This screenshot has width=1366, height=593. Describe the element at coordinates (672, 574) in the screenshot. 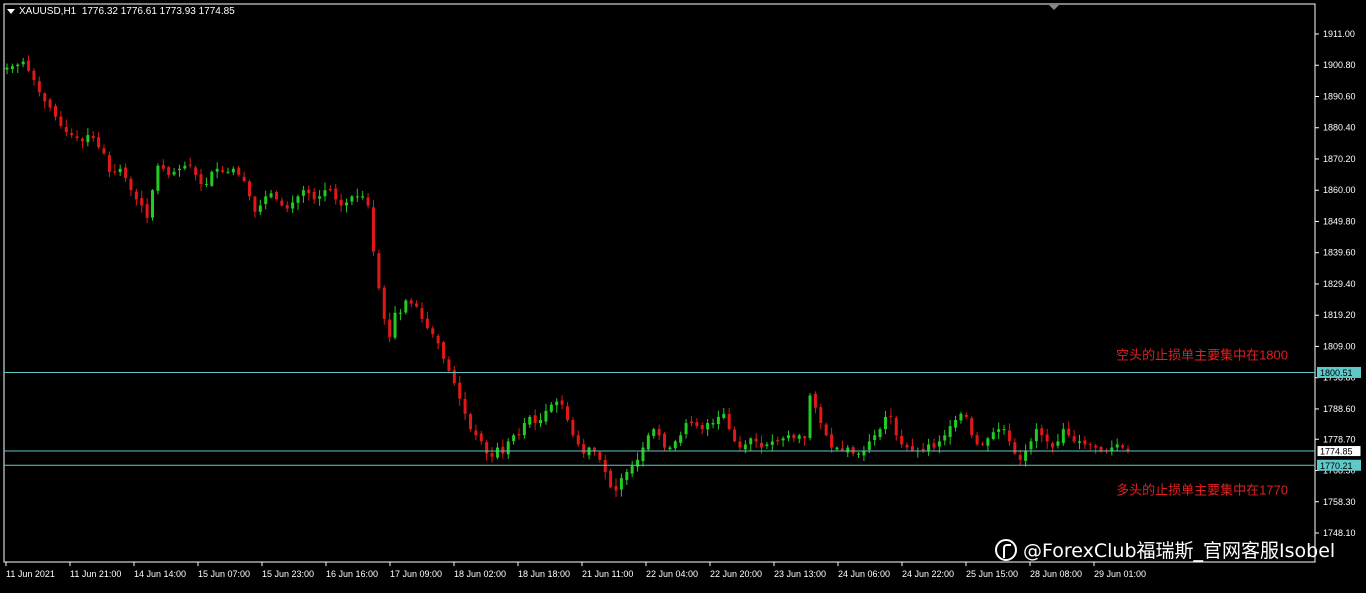

I see `x-tick-label: 22 Jun 04:00` at that location.